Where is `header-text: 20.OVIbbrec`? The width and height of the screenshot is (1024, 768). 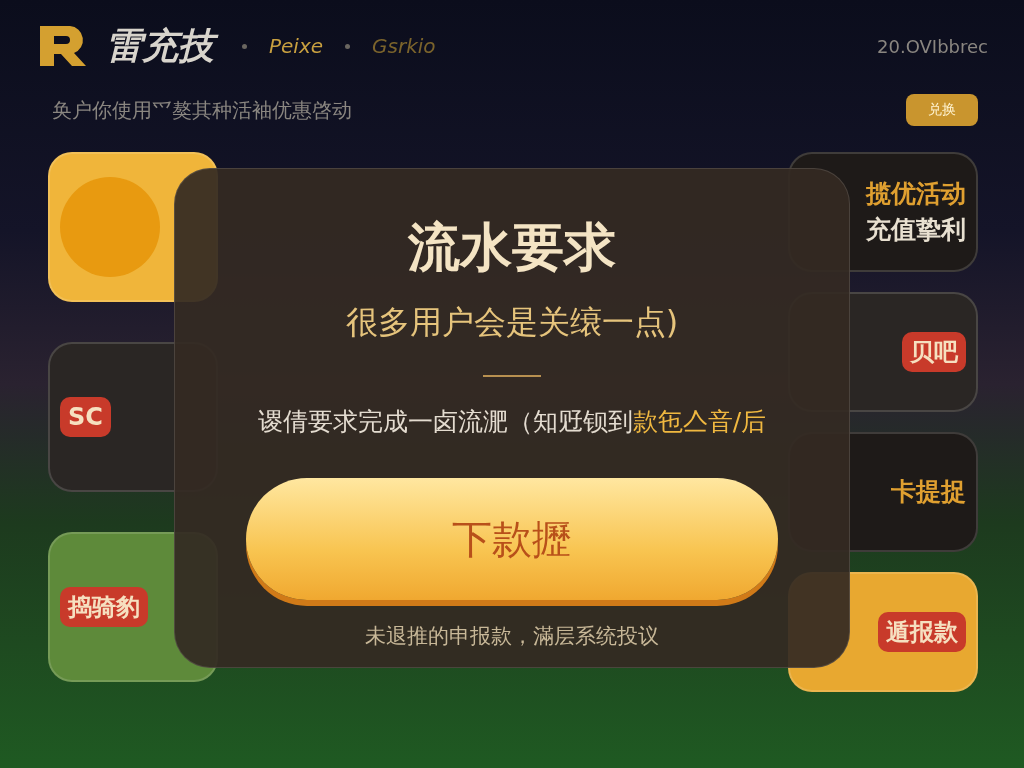
header-text: 20.OVIbbrec is located at coordinates (932, 46).